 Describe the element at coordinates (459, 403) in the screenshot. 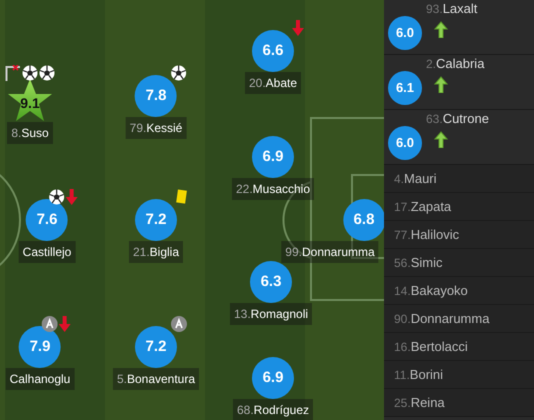

I see `bench-row: 25.Reina` at that location.